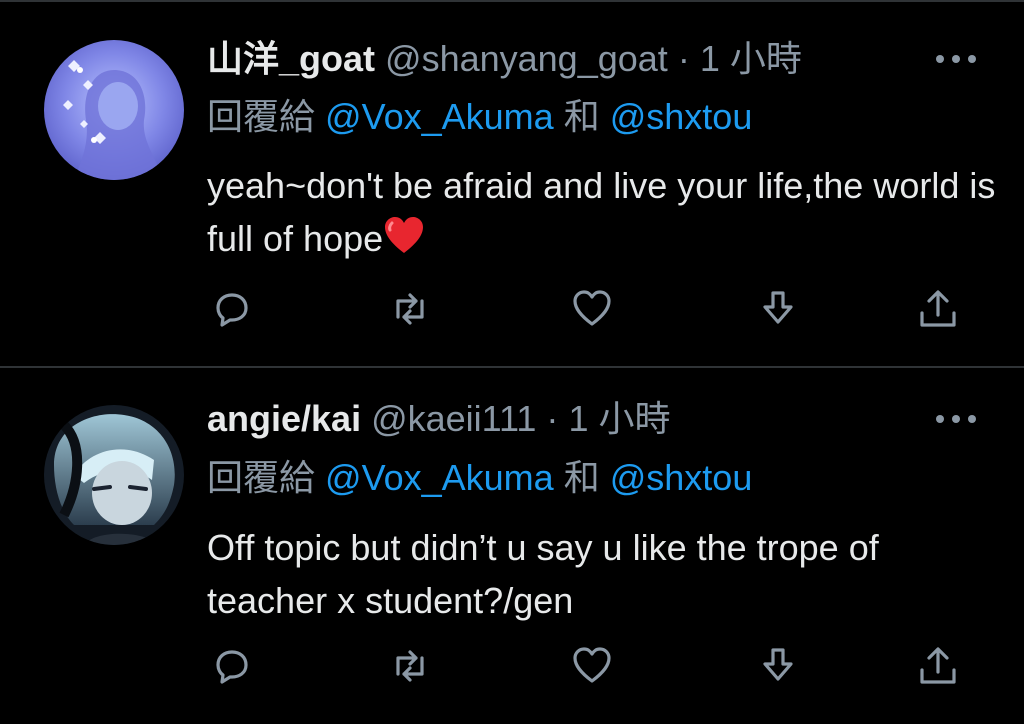  Describe the element at coordinates (526, 58) in the screenshot. I see `user-handle: @shanyang_goat` at that location.